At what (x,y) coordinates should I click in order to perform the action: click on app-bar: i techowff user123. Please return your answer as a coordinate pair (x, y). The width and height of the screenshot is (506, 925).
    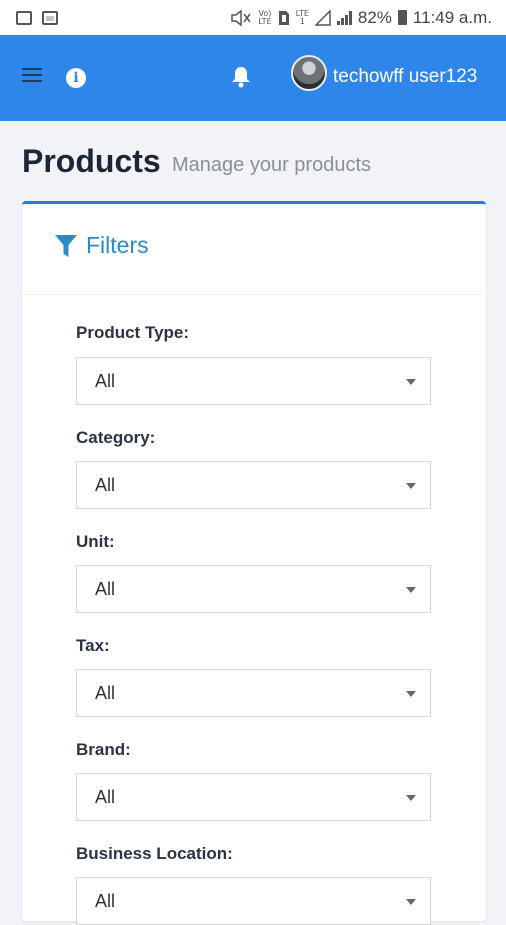
    Looking at the image, I should click on (253, 78).